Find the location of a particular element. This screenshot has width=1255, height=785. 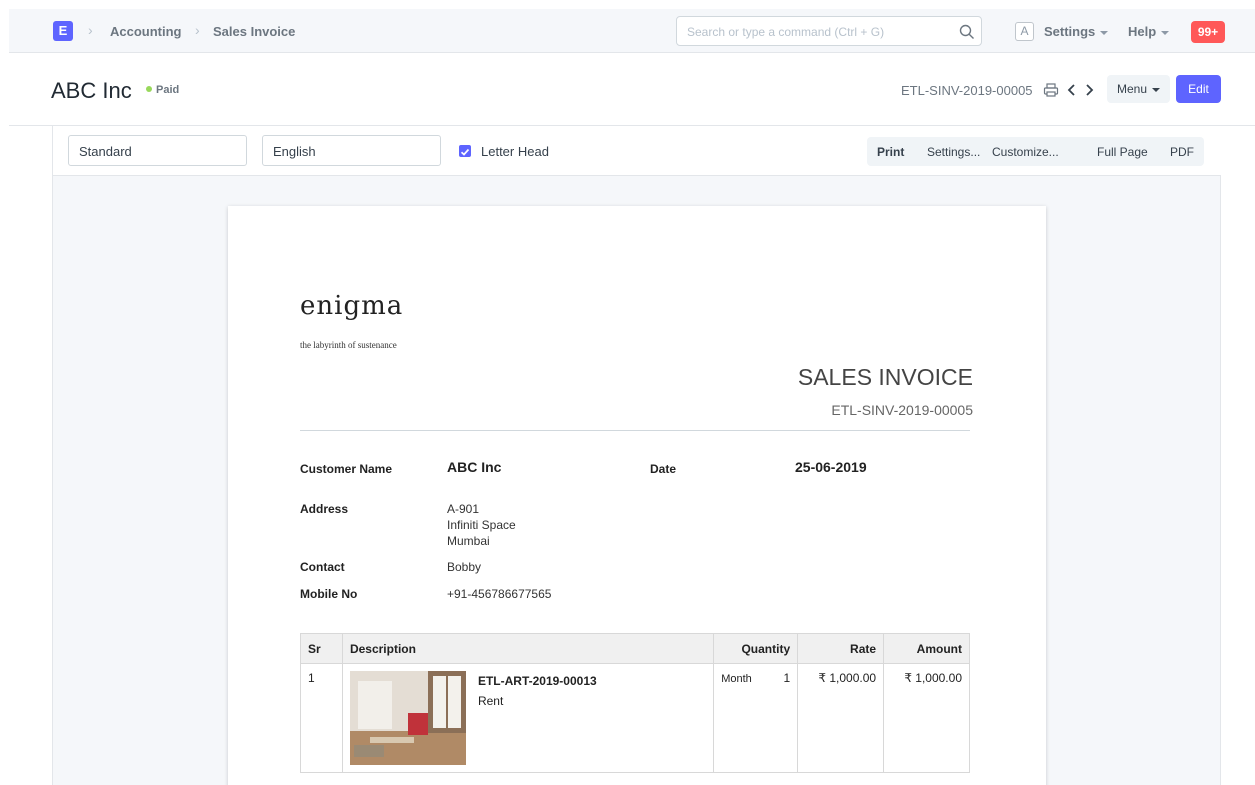

printer-icon is located at coordinates (1051, 90).